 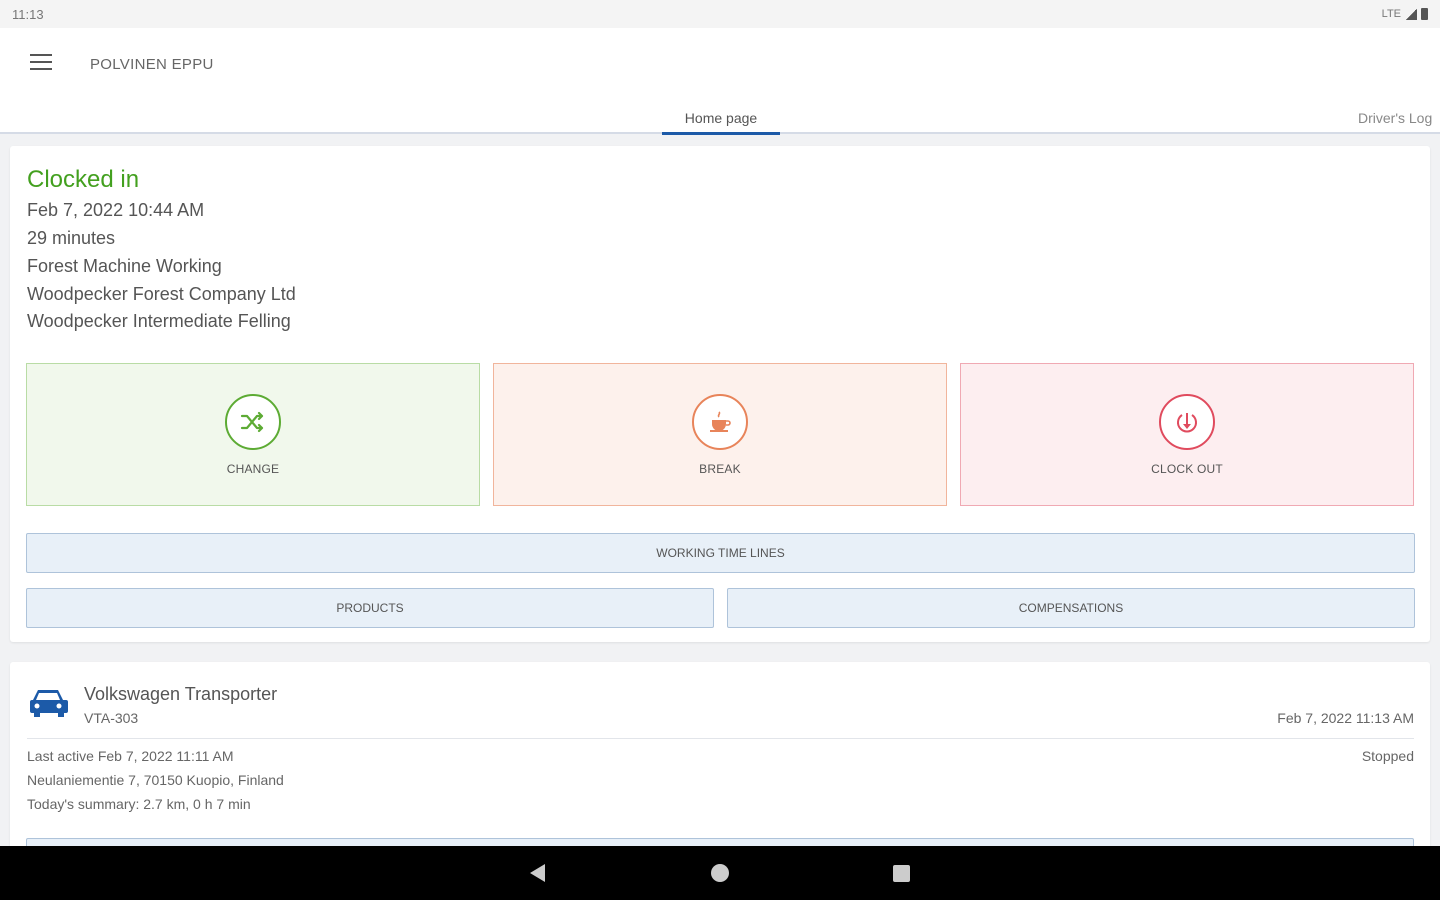 I want to click on battery-icon, so click(x=1424, y=14).